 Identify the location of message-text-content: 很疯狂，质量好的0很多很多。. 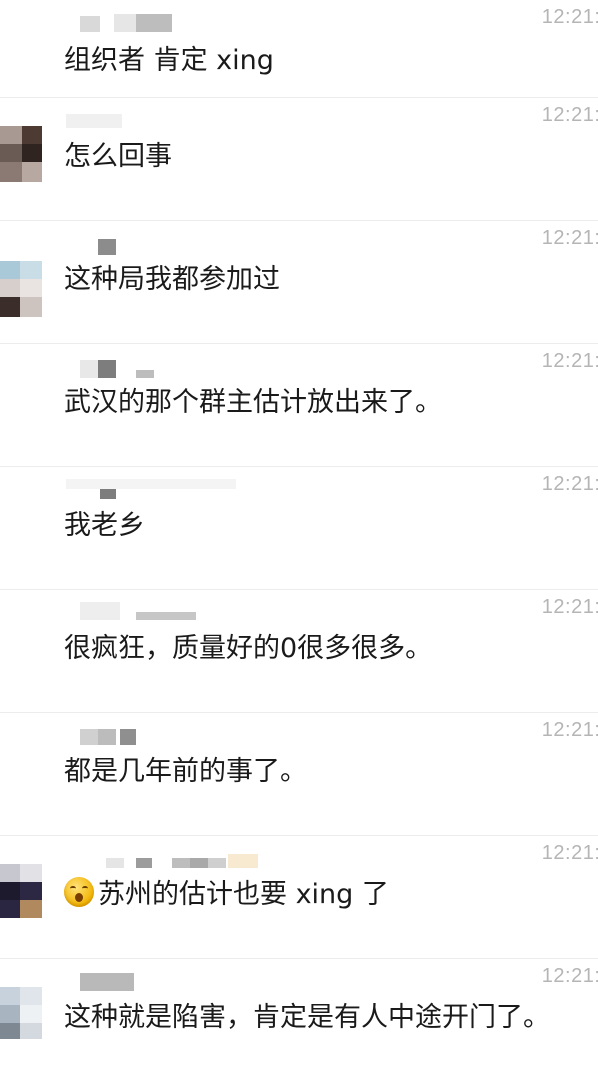
(248, 648).